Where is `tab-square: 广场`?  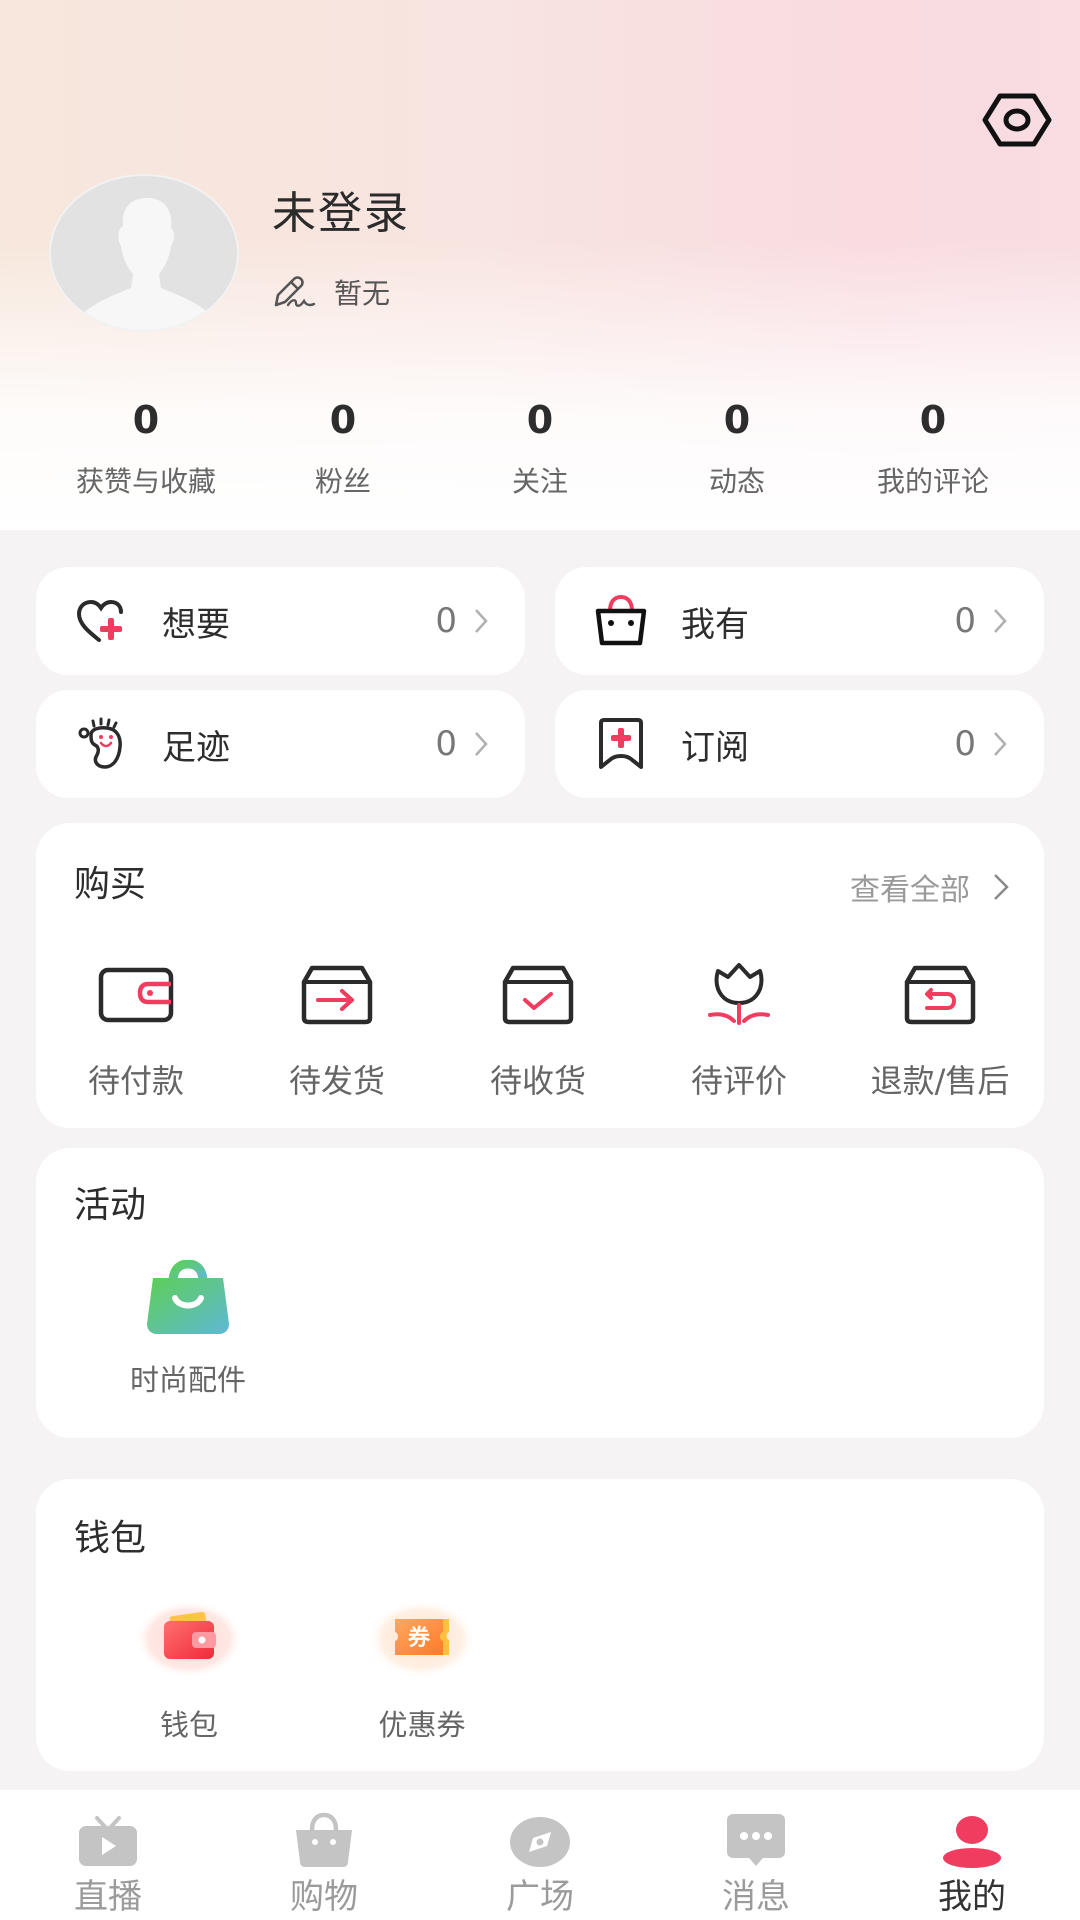 tab-square: 广场 is located at coordinates (540, 1855).